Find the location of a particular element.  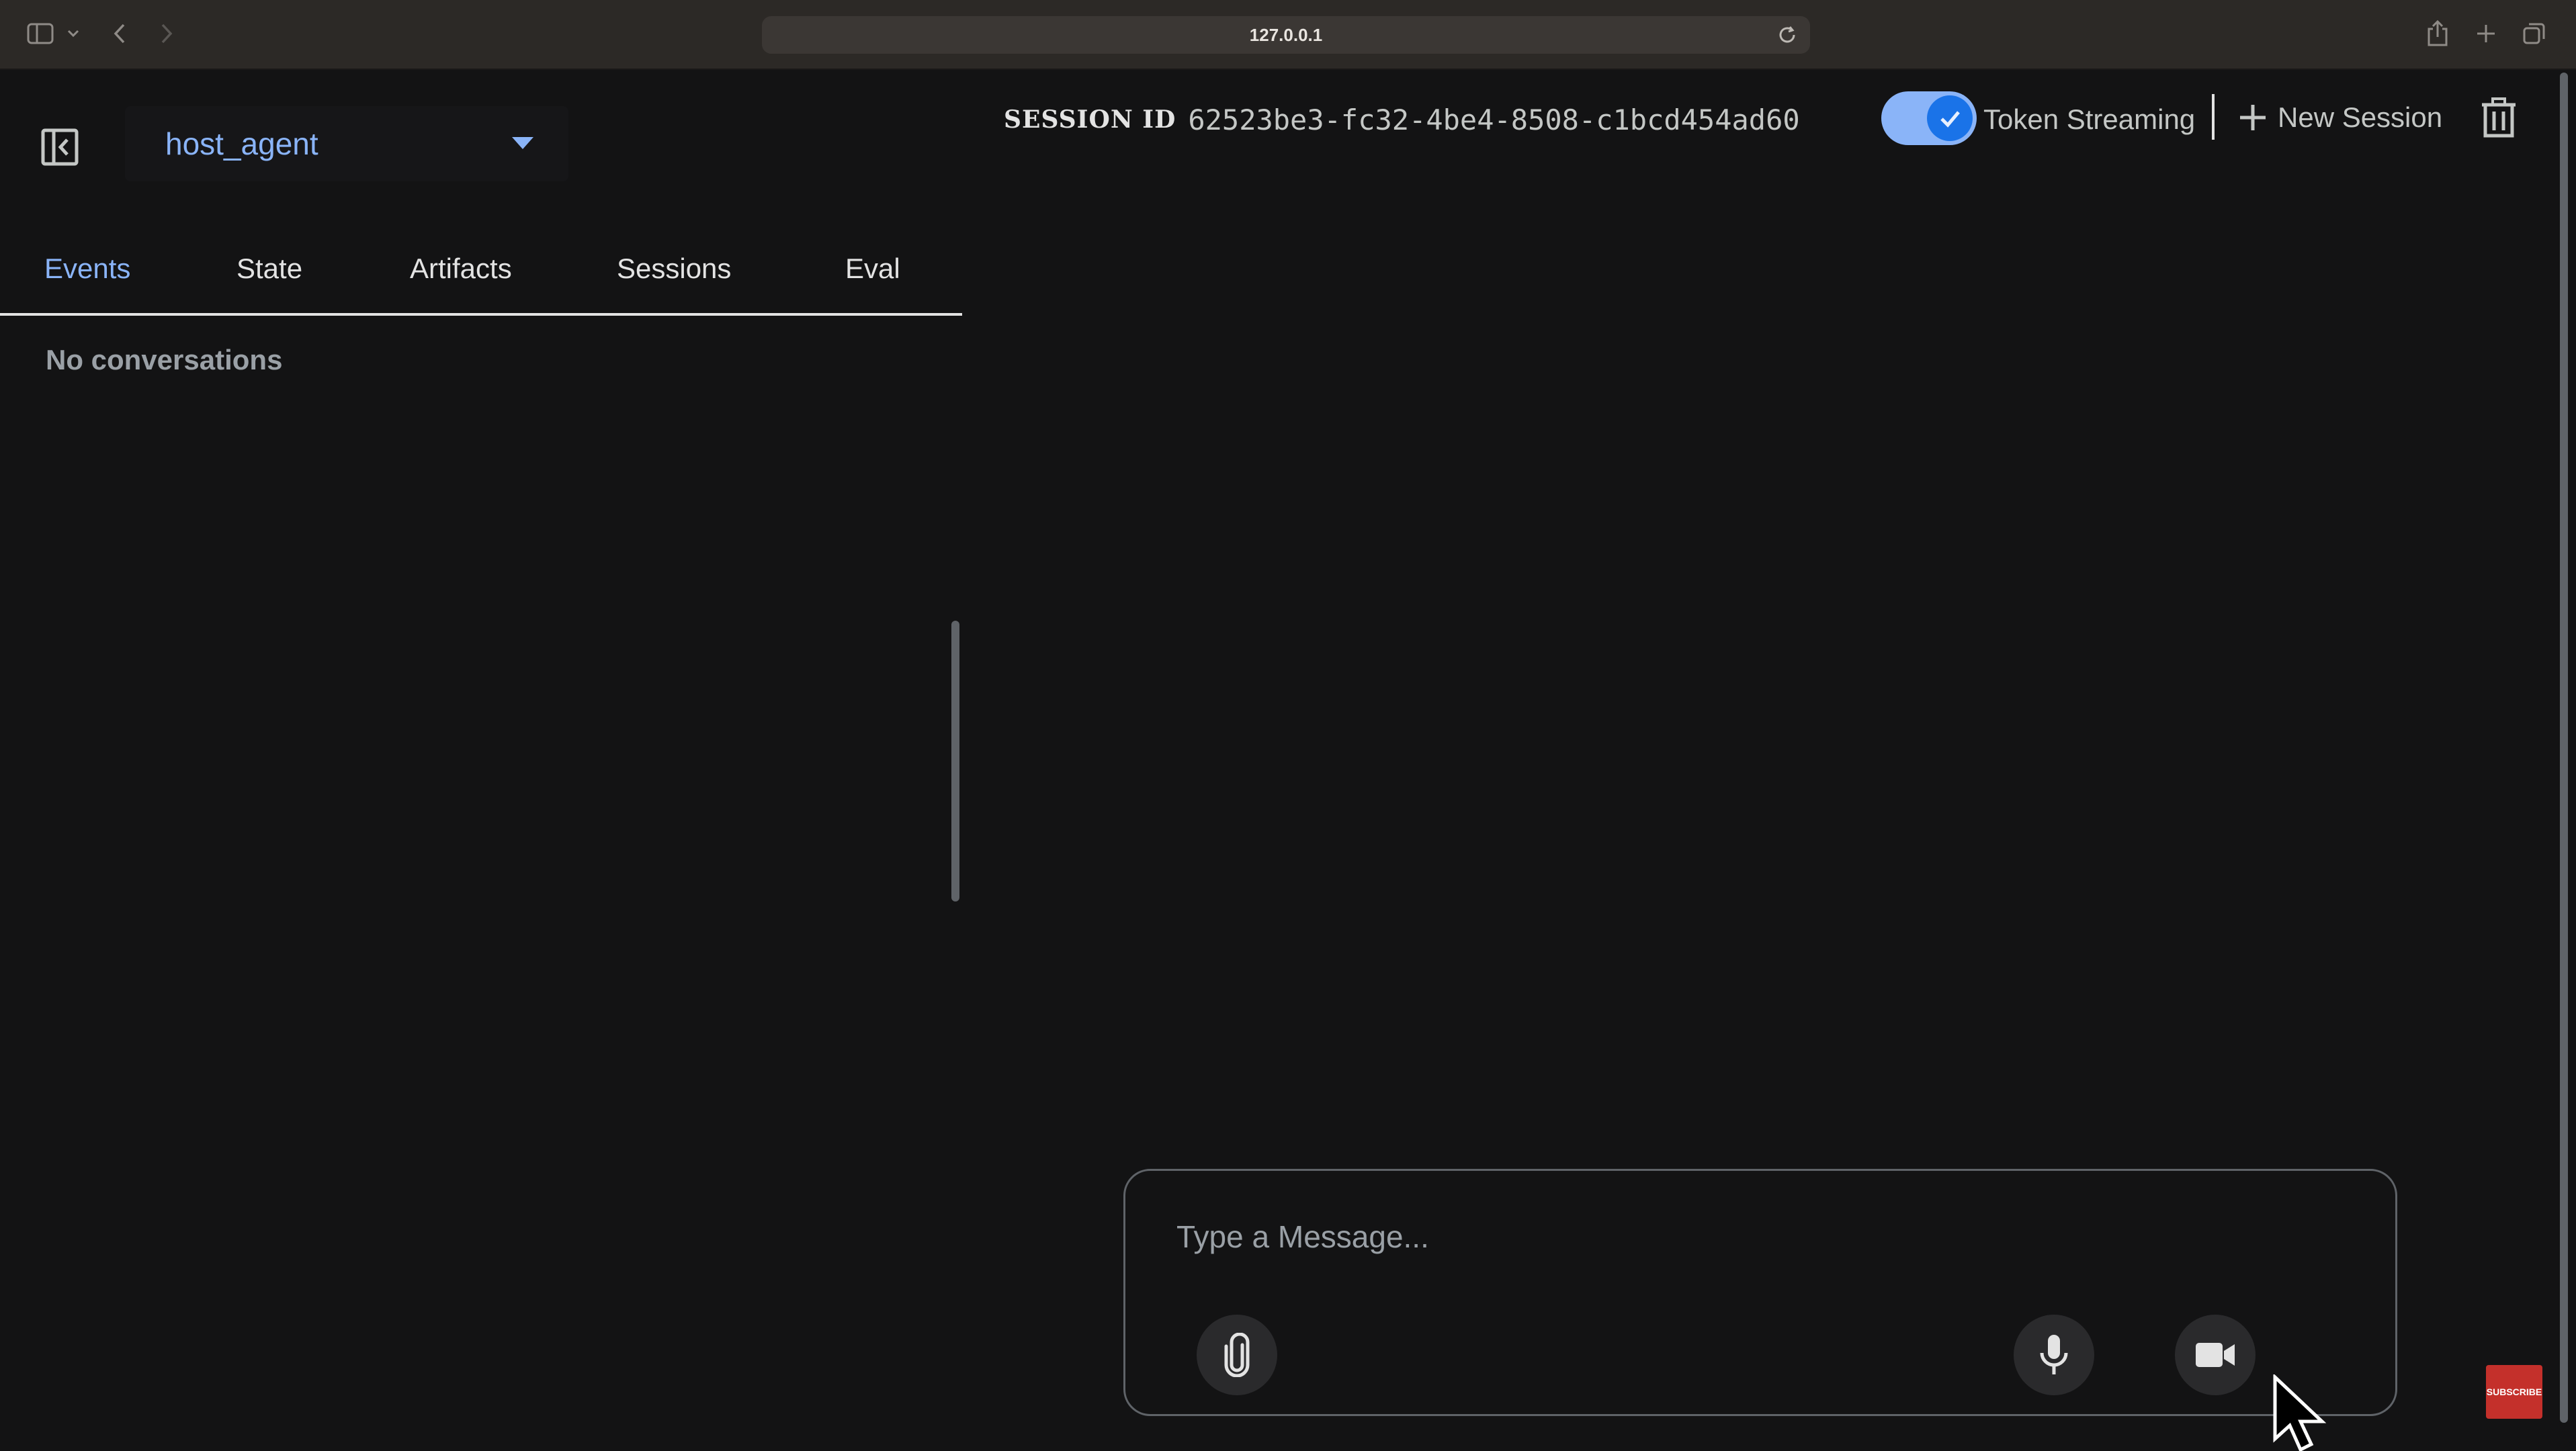

new-session-label: New Session is located at coordinates (2360, 117).